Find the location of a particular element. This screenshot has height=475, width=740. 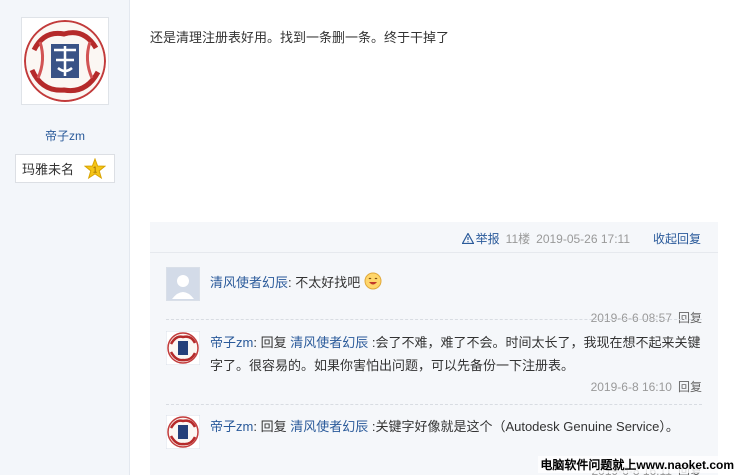

report-label: 举报 is located at coordinates (487, 239).